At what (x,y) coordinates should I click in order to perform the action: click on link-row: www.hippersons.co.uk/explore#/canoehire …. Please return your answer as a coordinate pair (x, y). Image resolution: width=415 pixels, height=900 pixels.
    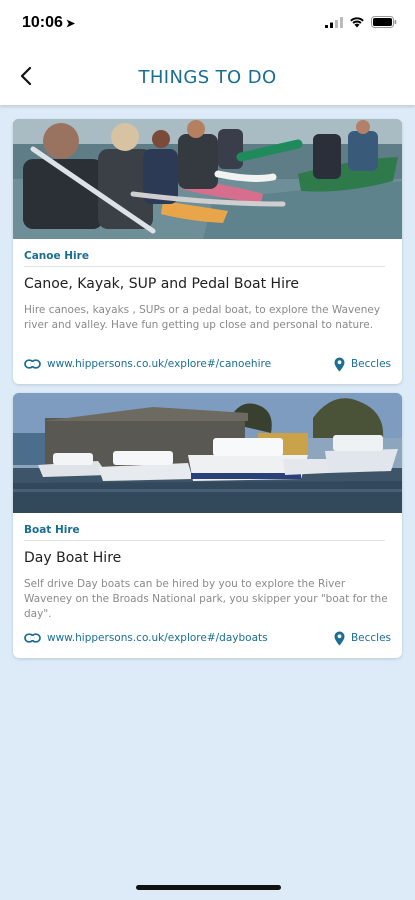
    Looking at the image, I should click on (207, 364).